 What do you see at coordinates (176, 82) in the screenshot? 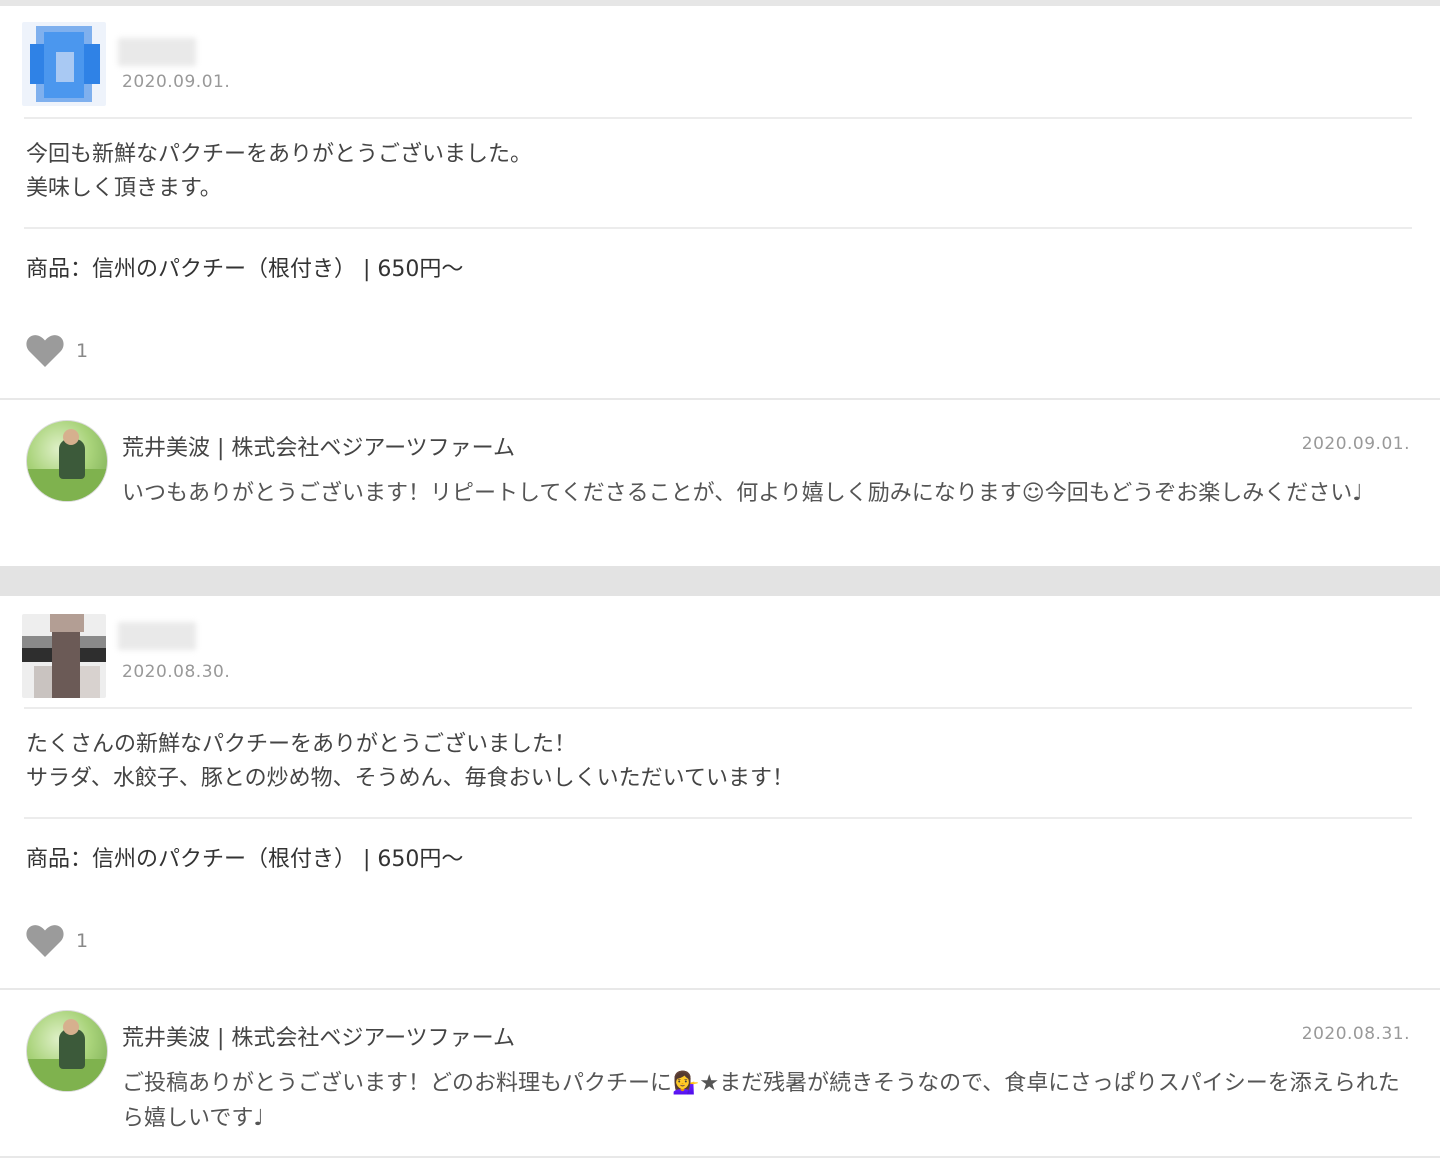
I see `review-date: 2020.09.01.` at bounding box center [176, 82].